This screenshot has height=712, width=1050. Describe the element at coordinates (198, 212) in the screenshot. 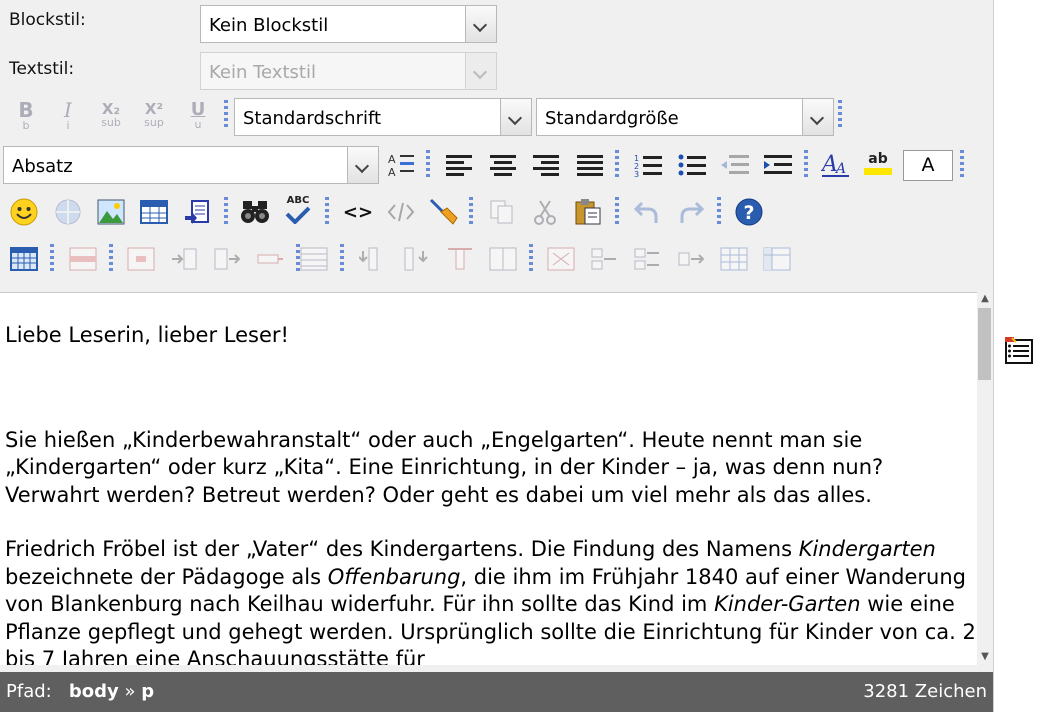

I see `insert-snippet-icon` at that location.